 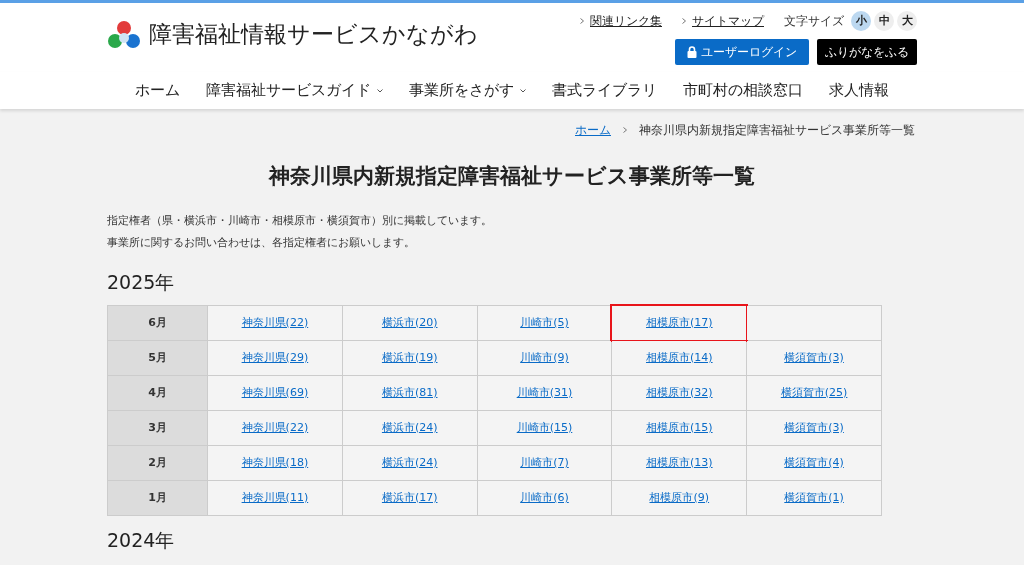 I want to click on table-link: 横浜市(17), so click(x=409, y=497).